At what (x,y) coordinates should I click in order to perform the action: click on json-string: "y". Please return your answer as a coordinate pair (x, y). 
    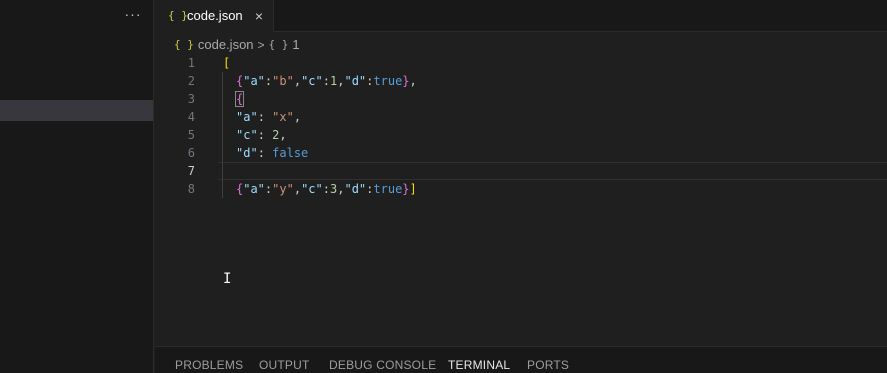
    Looking at the image, I should click on (283, 189).